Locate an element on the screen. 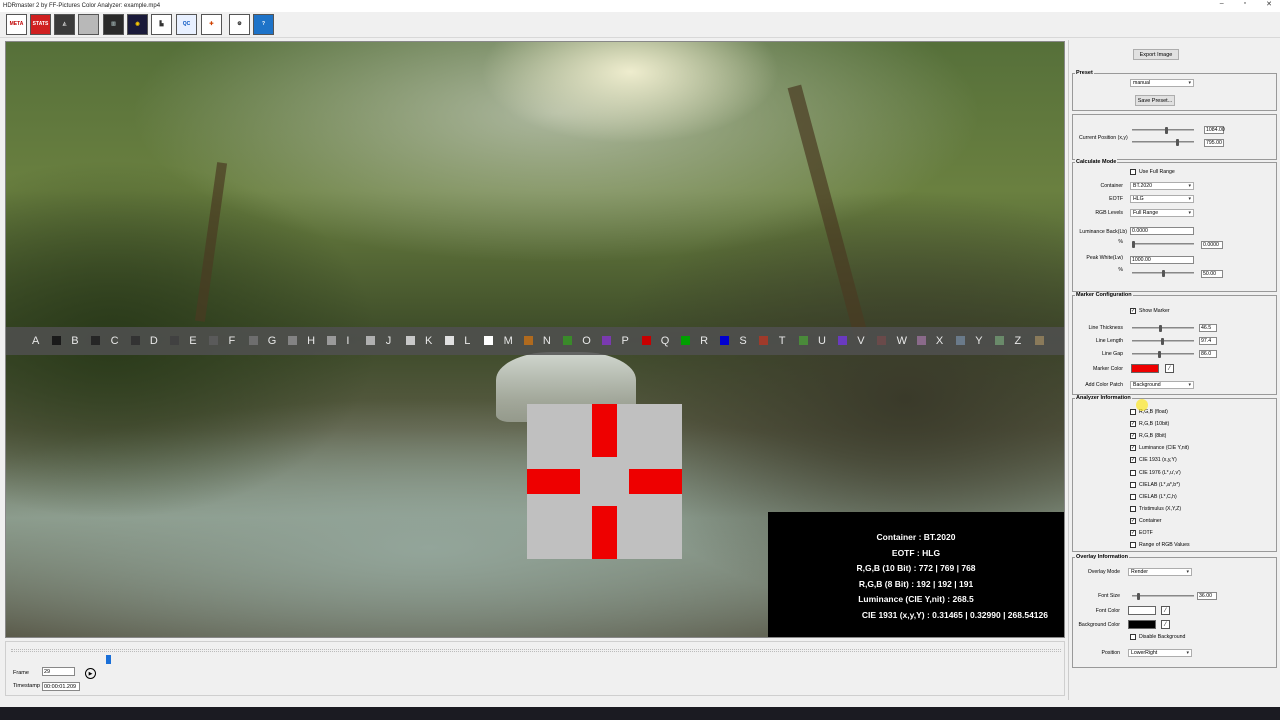 The width and height of the screenshot is (1280, 720). marker-patch is located at coordinates (604, 481).